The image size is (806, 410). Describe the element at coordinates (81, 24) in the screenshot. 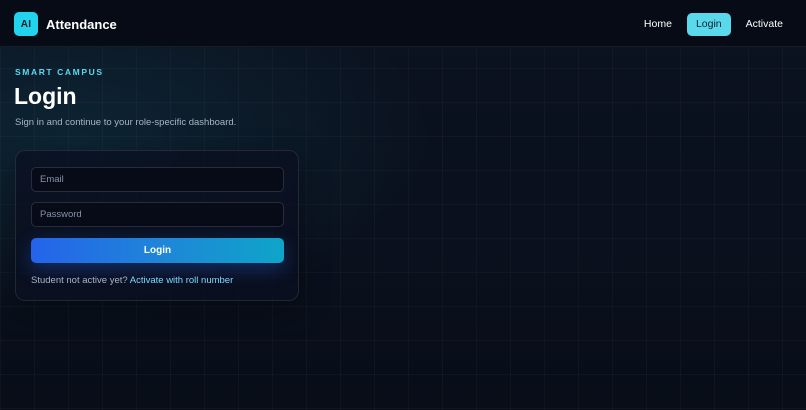

I see `app-name: Attendance` at that location.